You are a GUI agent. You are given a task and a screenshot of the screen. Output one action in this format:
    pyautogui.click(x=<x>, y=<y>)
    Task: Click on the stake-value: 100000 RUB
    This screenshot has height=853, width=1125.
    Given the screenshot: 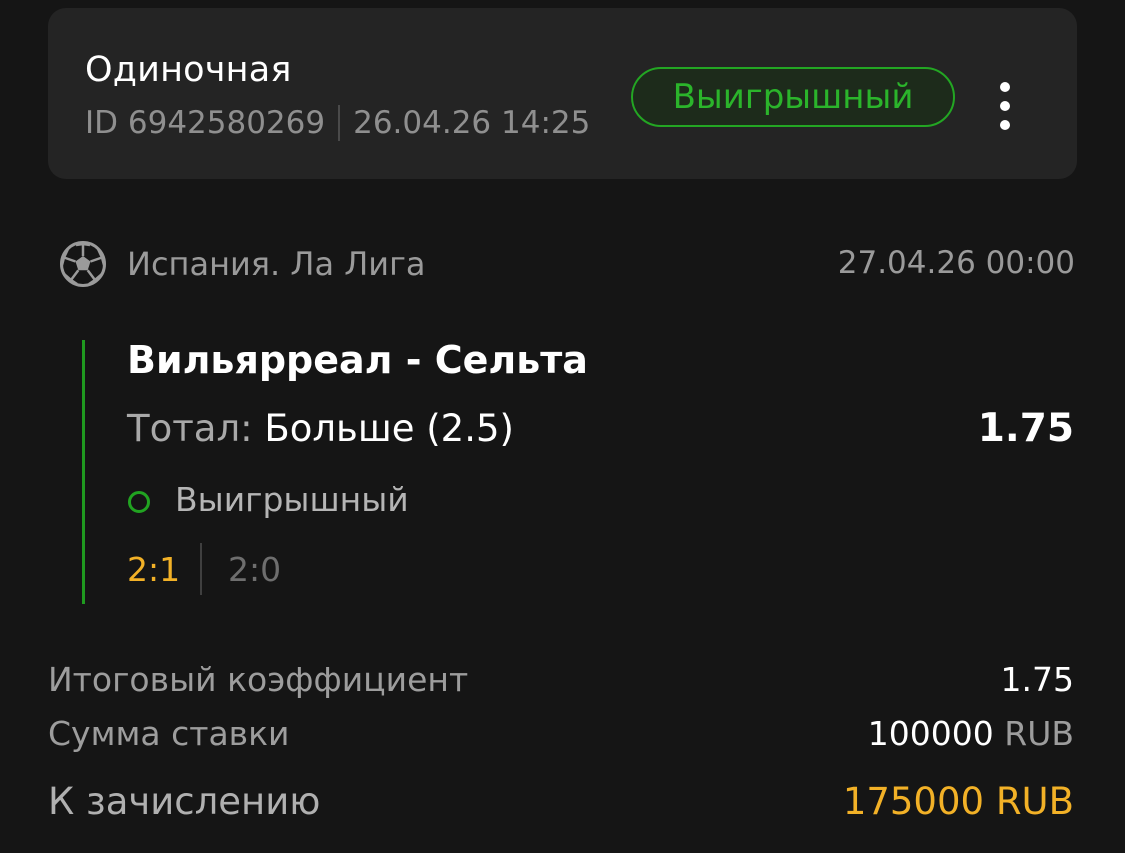 What is the action you would take?
    pyautogui.click(x=971, y=733)
    